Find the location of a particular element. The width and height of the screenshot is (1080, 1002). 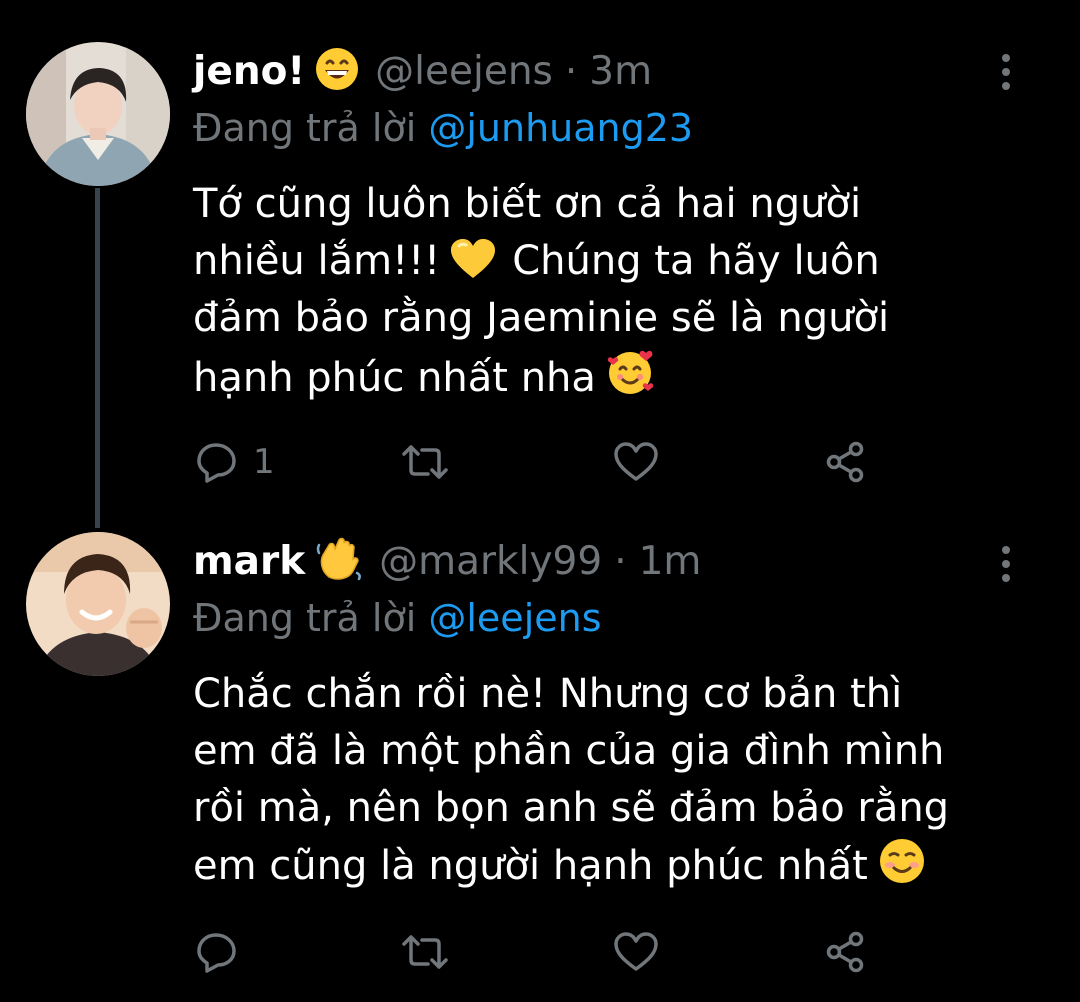

tweet-text-line: hạnh phúc nhất nha is located at coordinates (618, 375).